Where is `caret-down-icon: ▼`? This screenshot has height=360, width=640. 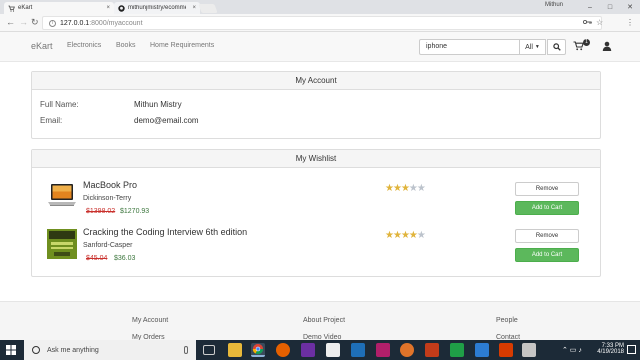
caret-down-icon: ▼ is located at coordinates (537, 47).